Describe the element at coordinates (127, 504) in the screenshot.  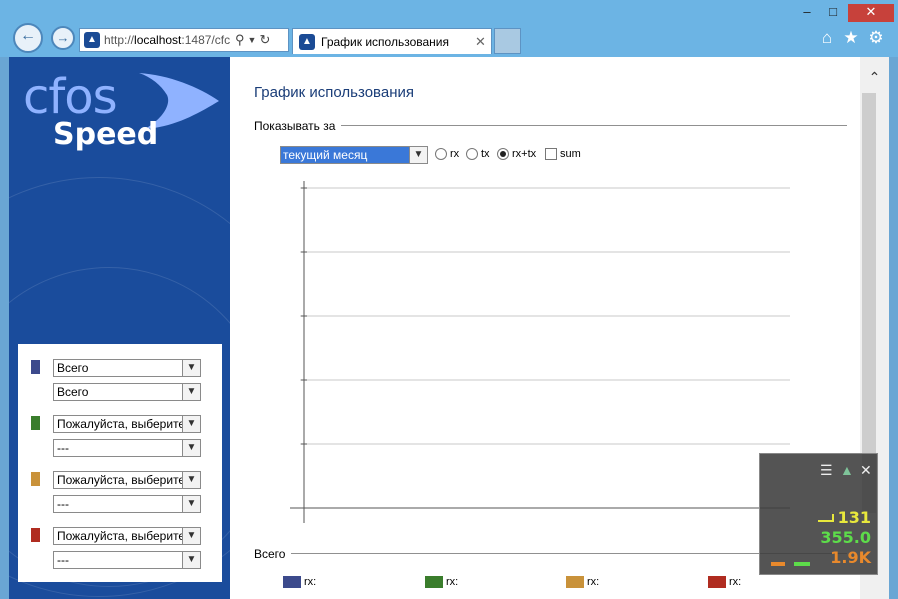
I see `direction-select-3: --- ▼` at that location.